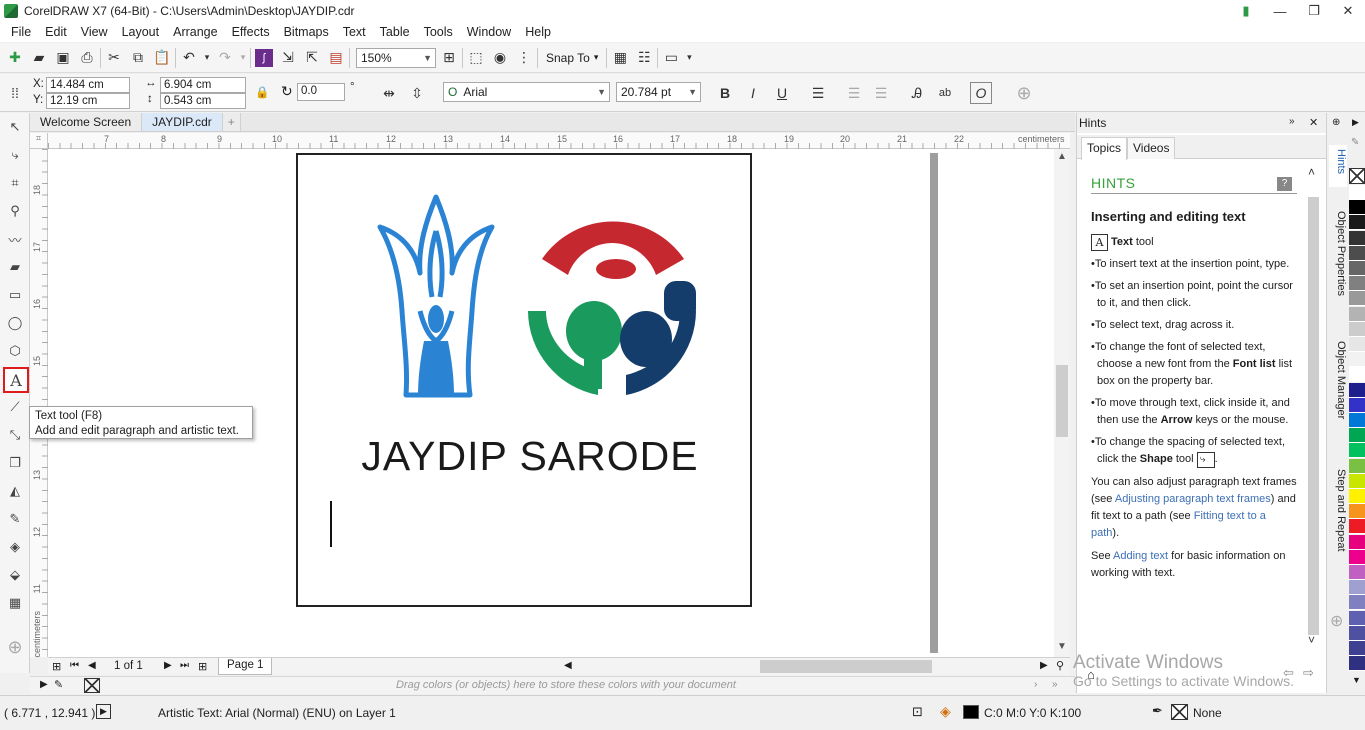 The width and height of the screenshot is (1365, 730). I want to click on menu-bitmaps: Bitmaps, so click(306, 32).